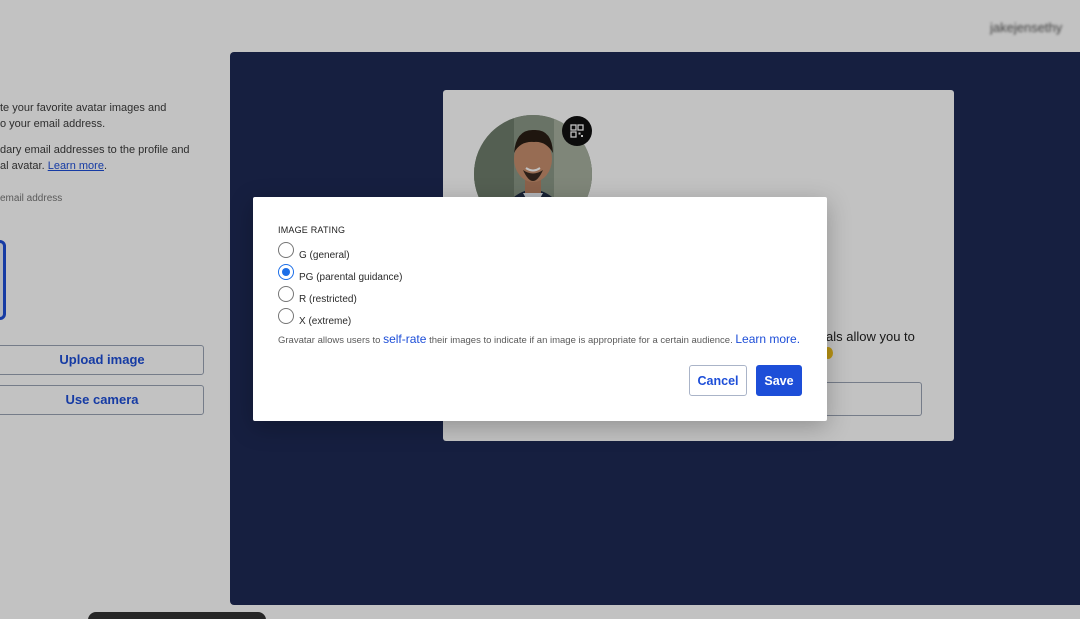  Describe the element at coordinates (325, 321) in the screenshot. I see `rating-label-x: X (extreme)` at that location.